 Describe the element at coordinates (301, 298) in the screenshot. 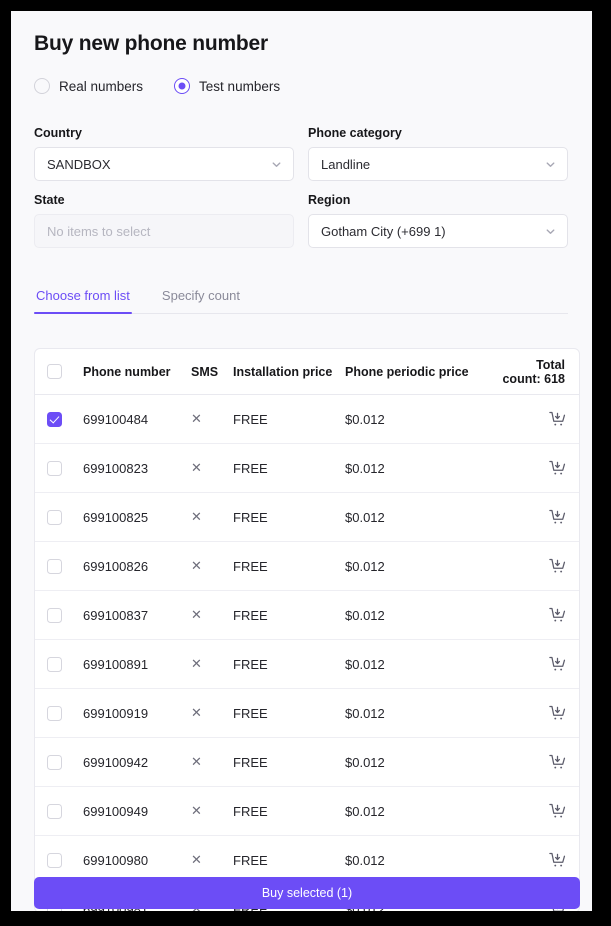

I see `selection-mode-tabs: Choose from list Specify count` at that location.